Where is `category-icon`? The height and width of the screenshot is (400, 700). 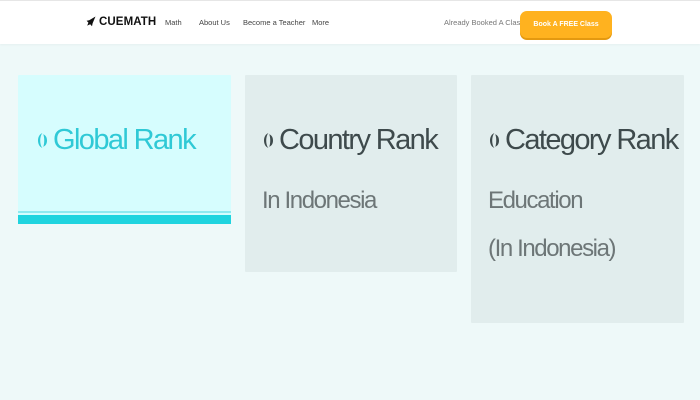
category-icon is located at coordinates (494, 140).